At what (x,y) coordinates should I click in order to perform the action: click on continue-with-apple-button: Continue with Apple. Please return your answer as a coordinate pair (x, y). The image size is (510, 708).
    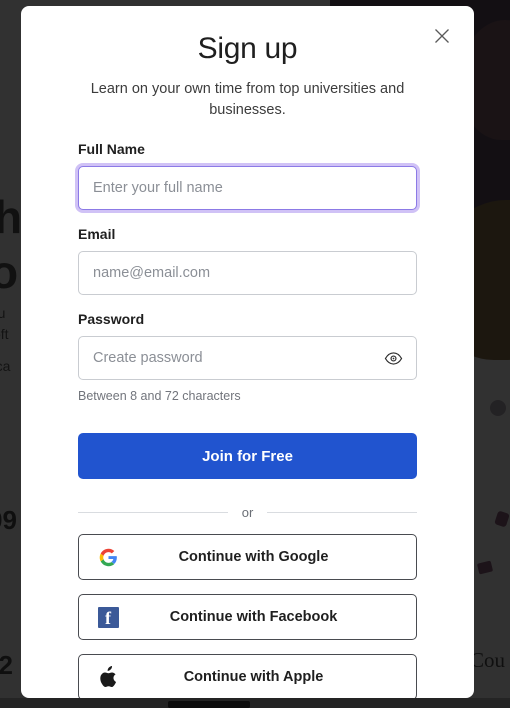
    Looking at the image, I should click on (247, 676).